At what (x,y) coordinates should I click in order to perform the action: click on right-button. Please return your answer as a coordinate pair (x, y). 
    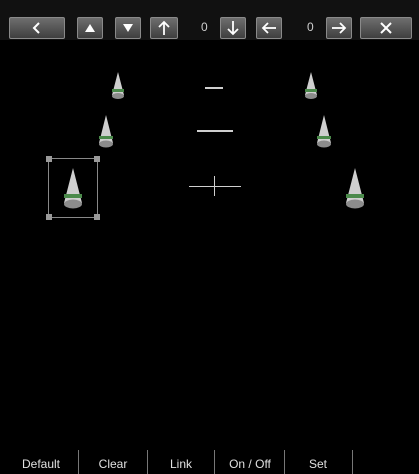
    Looking at the image, I should click on (339, 28).